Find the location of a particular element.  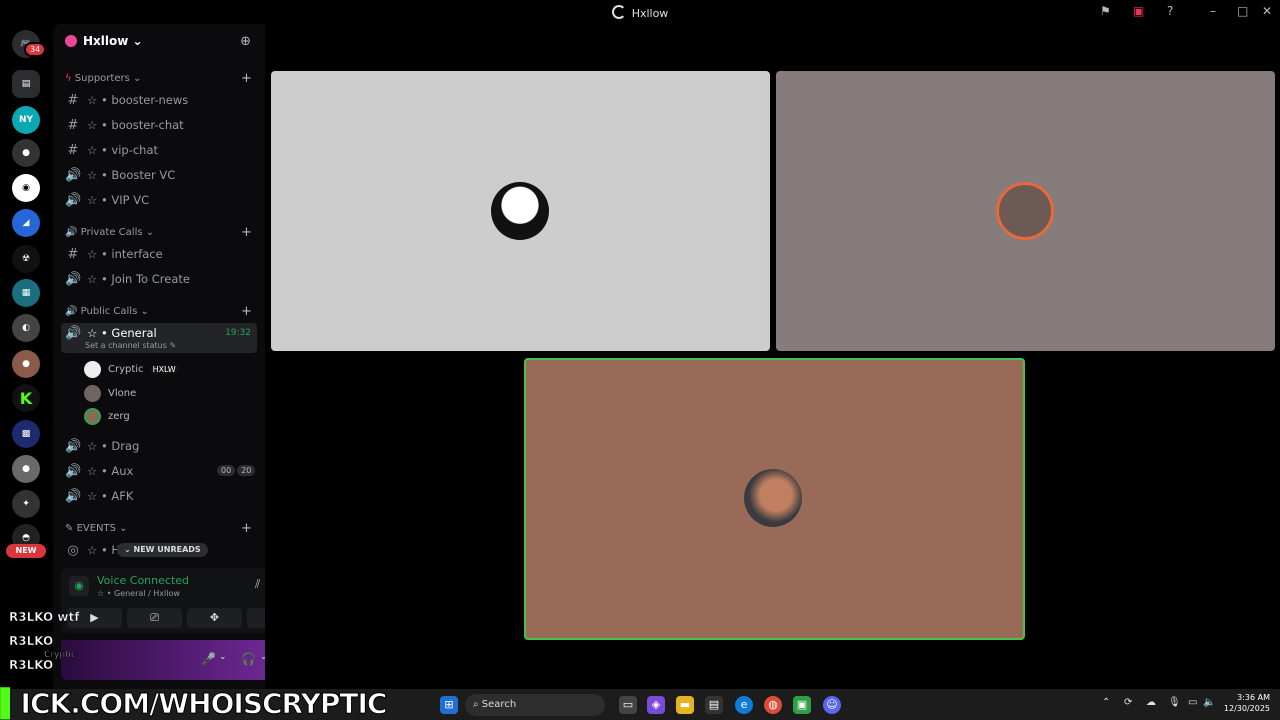

mic-icon: 🎙 is located at coordinates (1174, 702).